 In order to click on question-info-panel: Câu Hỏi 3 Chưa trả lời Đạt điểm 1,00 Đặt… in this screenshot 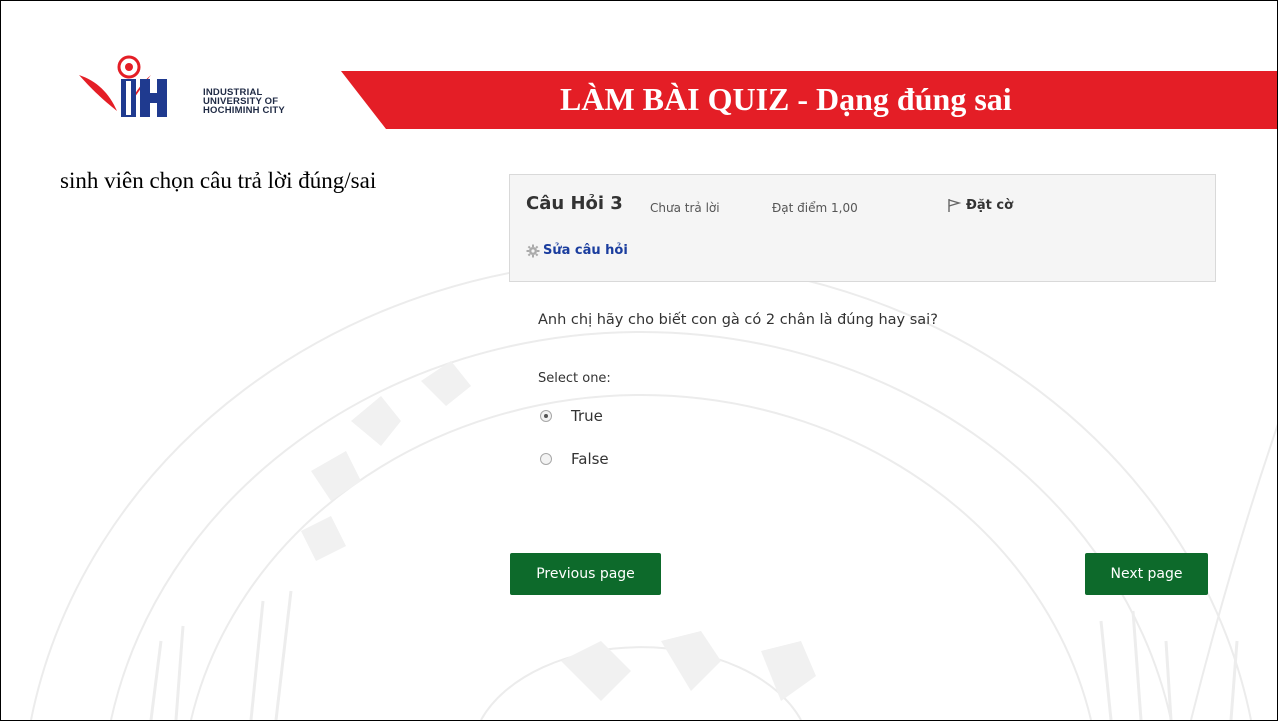, I will do `click(862, 228)`.